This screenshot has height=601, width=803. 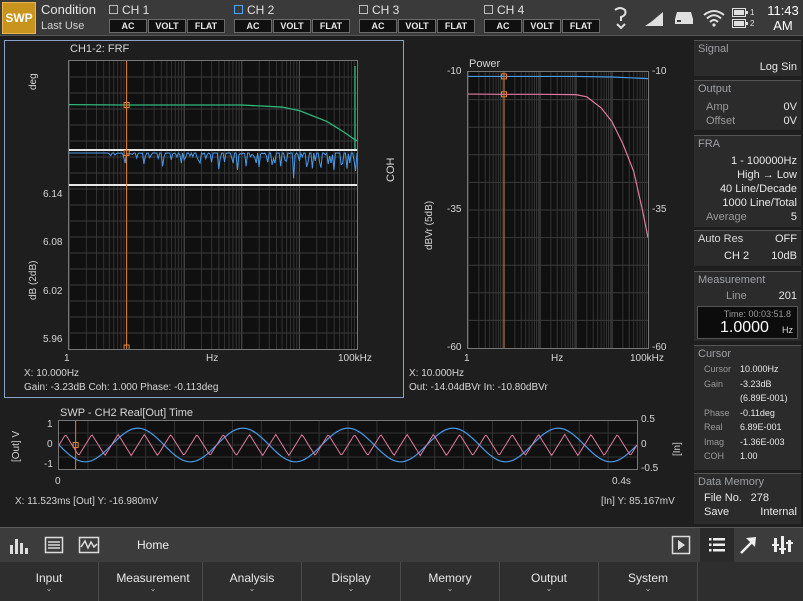 I want to click on frf-xtick-end: 100kHz, so click(x=355, y=358).